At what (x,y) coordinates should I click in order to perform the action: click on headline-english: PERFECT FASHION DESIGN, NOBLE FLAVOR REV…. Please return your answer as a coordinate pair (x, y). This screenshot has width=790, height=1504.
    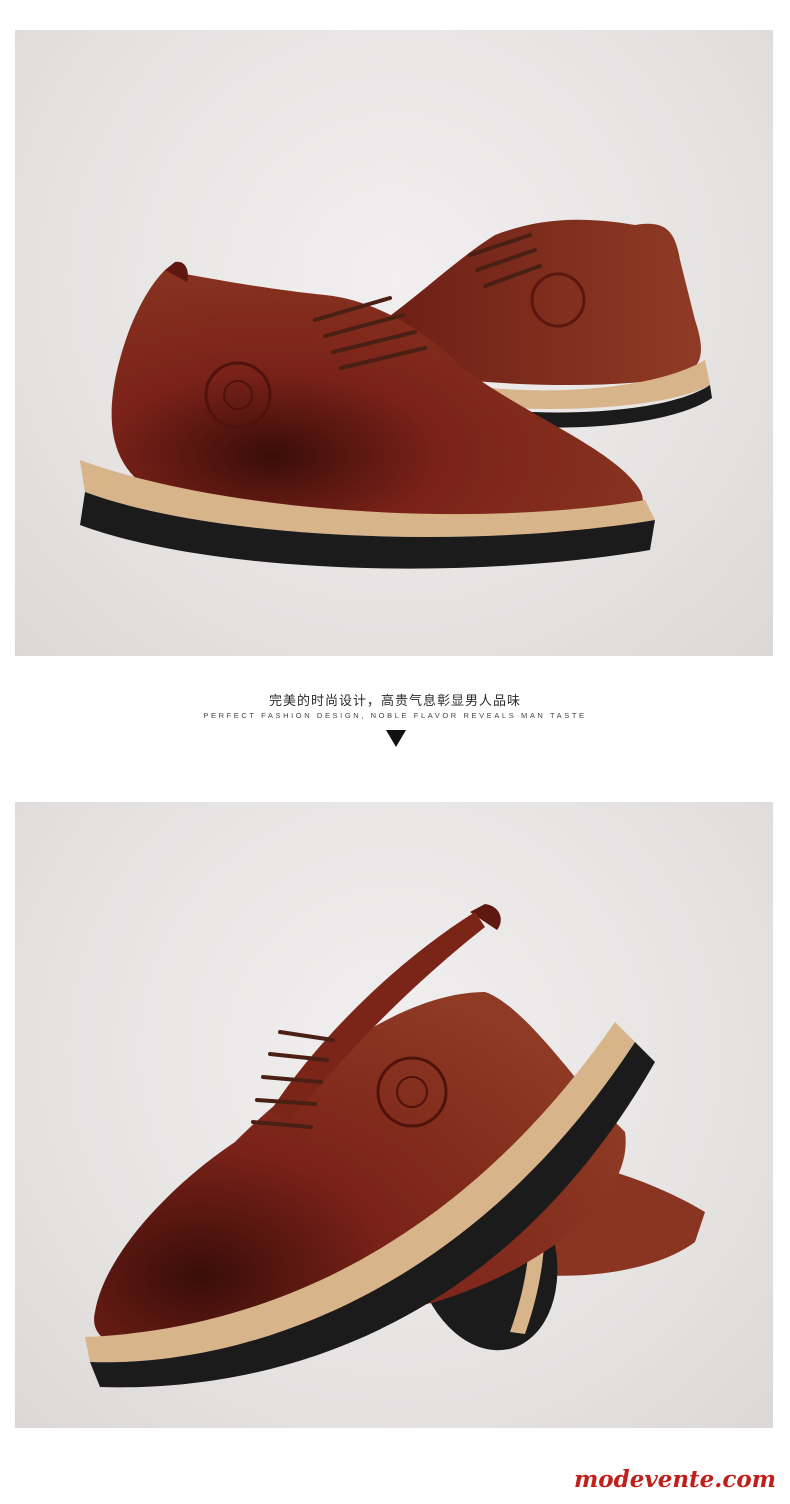
    Looking at the image, I should click on (395, 715).